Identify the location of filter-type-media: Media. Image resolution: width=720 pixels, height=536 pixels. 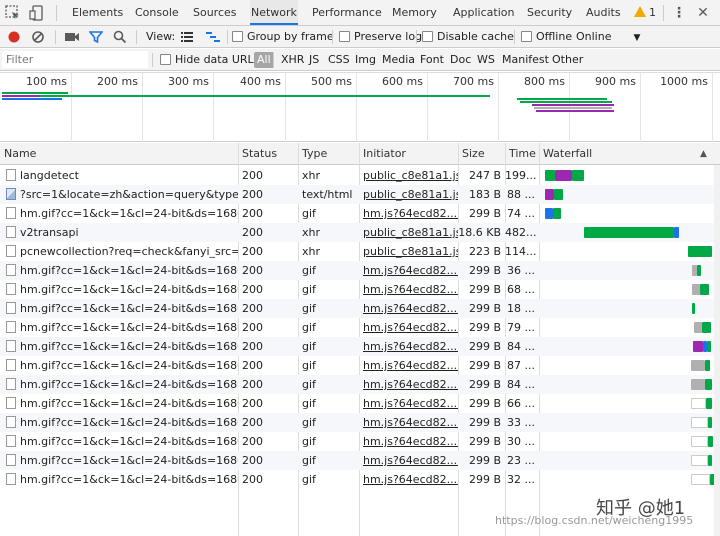
(398, 60).